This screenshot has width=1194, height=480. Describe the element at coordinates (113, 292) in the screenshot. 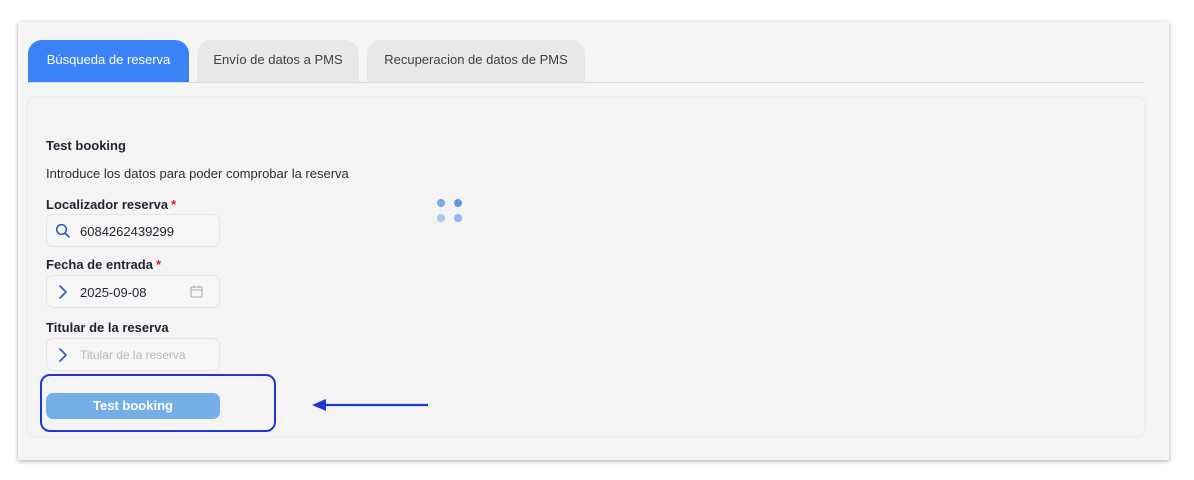

I see `fecha-value: 2025-09-08` at that location.